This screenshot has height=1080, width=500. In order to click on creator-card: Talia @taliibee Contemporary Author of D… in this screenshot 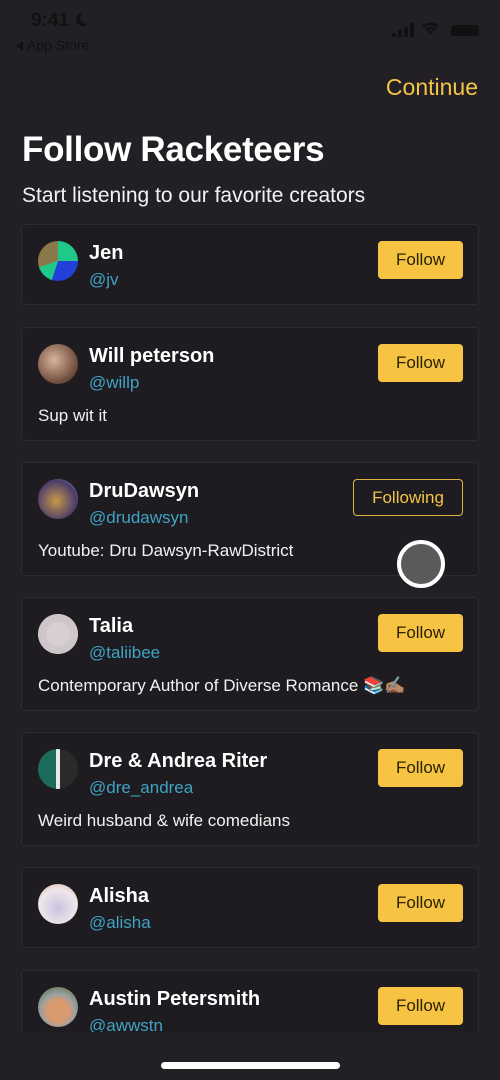, I will do `click(250, 654)`.